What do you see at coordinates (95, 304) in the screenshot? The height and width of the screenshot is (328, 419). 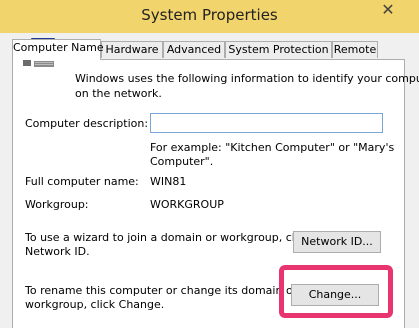 I see `change-text-line2: workgroup, click Change.` at bounding box center [95, 304].